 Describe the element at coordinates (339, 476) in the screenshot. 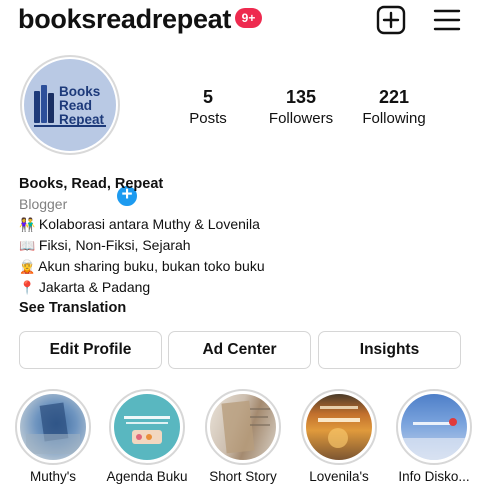

I see `highlight-label: Lovenila's` at that location.